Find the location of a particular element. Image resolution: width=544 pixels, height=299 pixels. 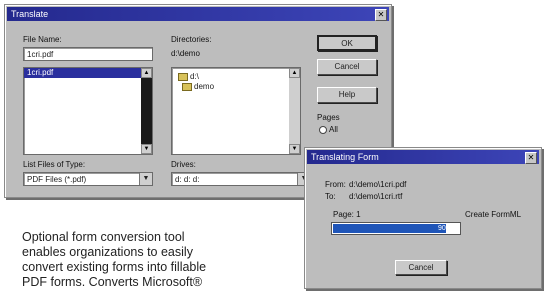

from-value: d:\demo\1cri.pdf is located at coordinates (378, 184).